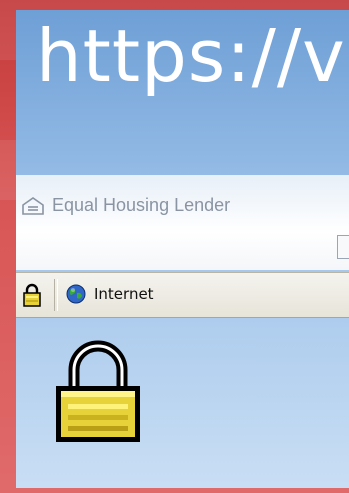  I want to click on page-edge-control, so click(343, 247).